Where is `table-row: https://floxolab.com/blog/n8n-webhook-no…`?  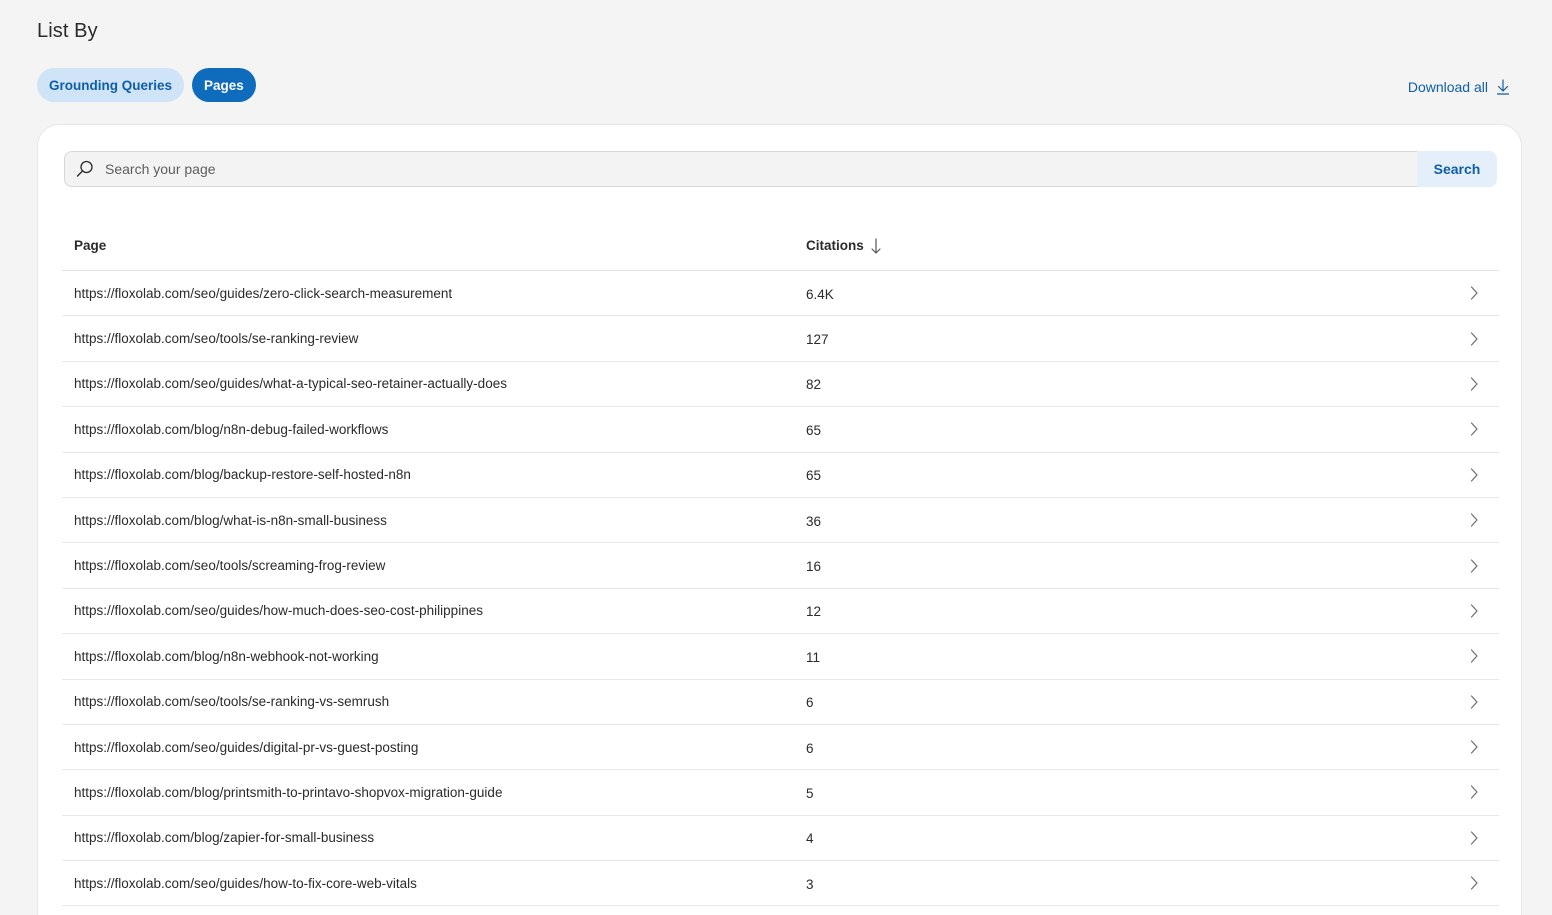 table-row: https://floxolab.com/blog/n8n-webhook-no… is located at coordinates (780, 657).